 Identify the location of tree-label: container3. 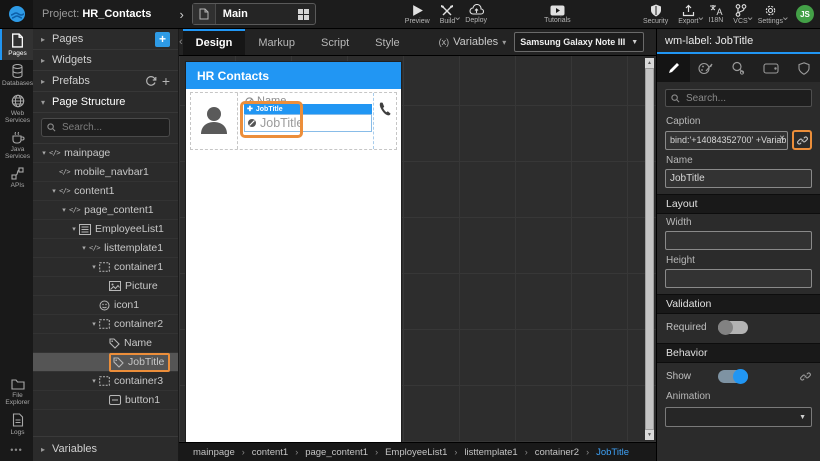
(139, 381).